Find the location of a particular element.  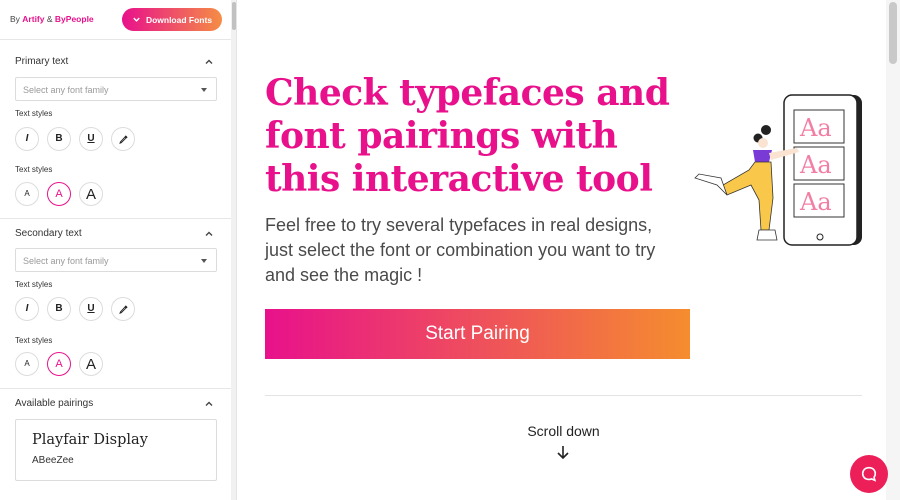

download-fonts-label: Download Fonts is located at coordinates (179, 19).